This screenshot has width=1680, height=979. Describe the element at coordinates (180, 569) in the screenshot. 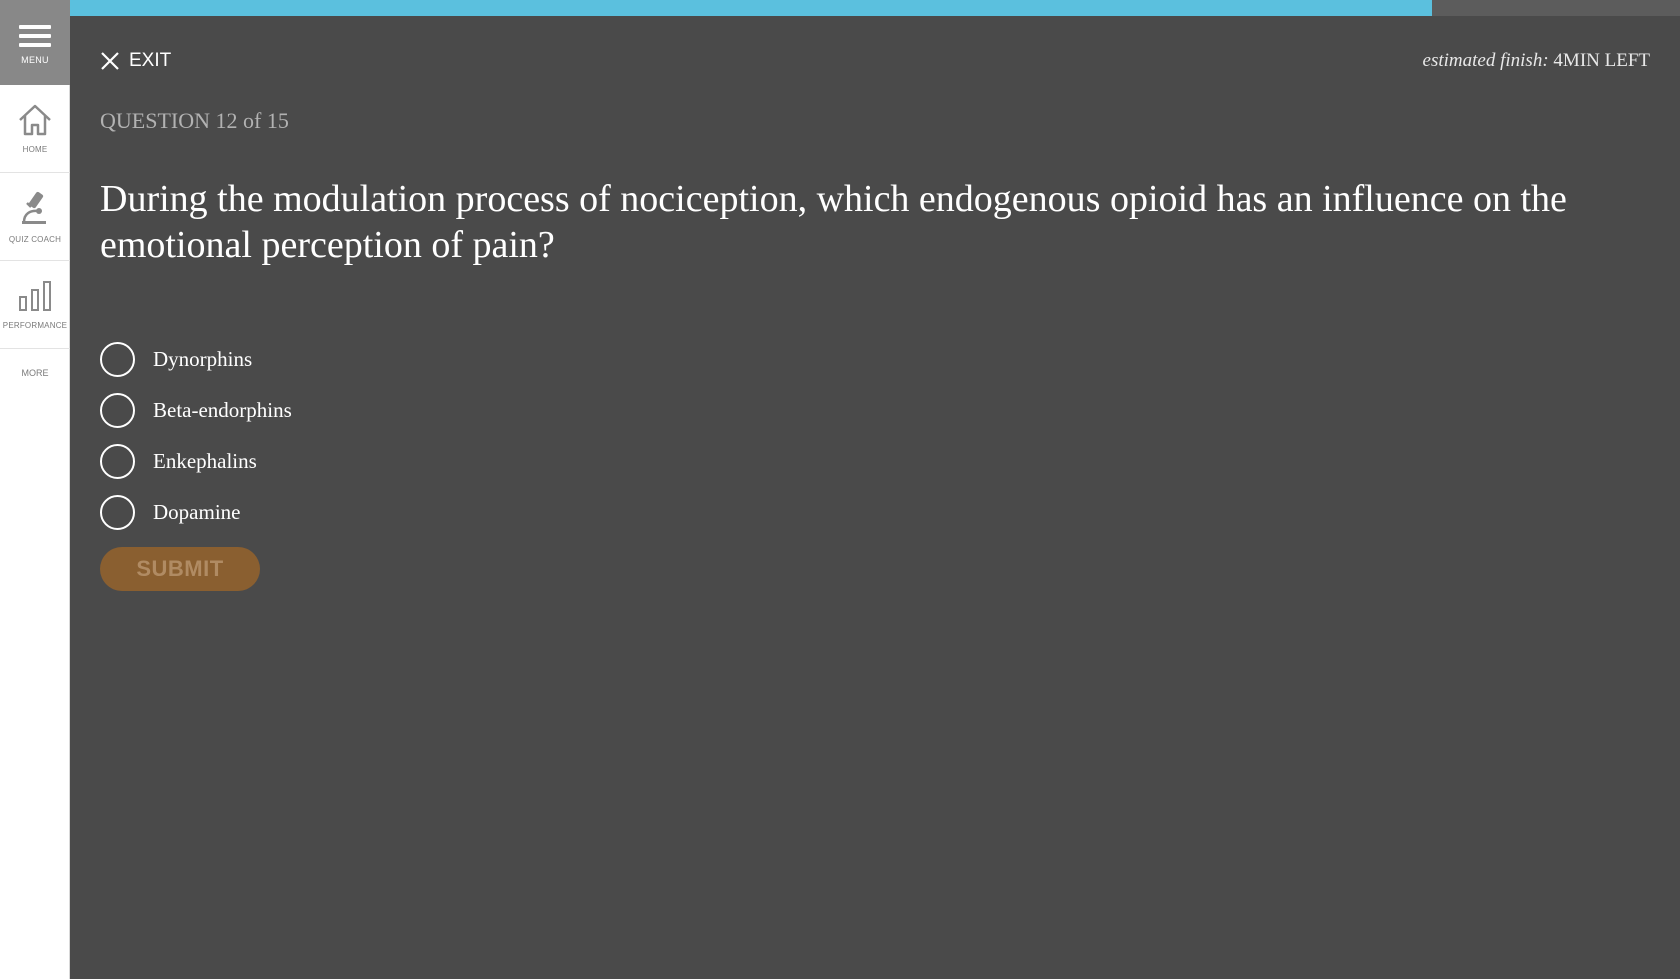

I see `submit-button: SUBMIT` at that location.